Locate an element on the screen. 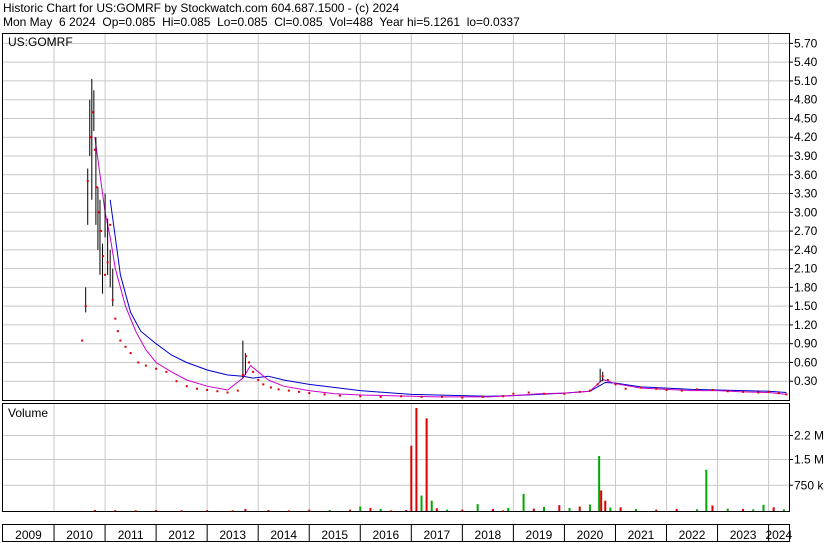  price-y-tick-label: 3.60 is located at coordinates (806, 175).